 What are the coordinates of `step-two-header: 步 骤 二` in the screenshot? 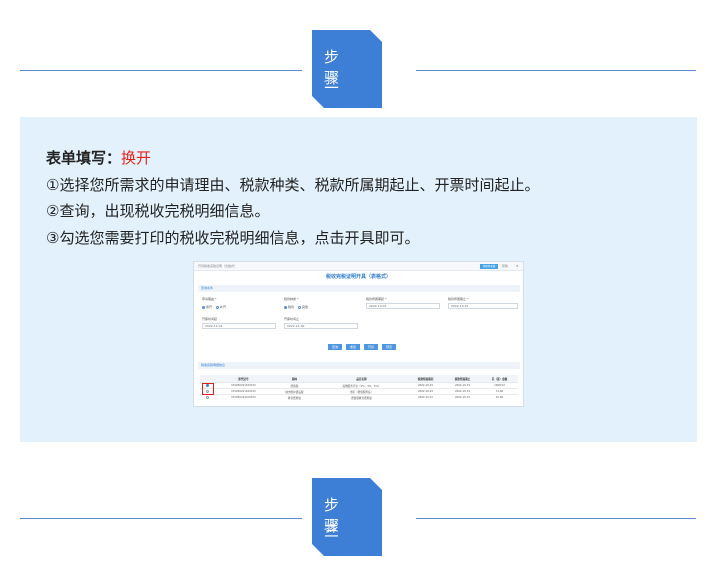 It's located at (358, 70).